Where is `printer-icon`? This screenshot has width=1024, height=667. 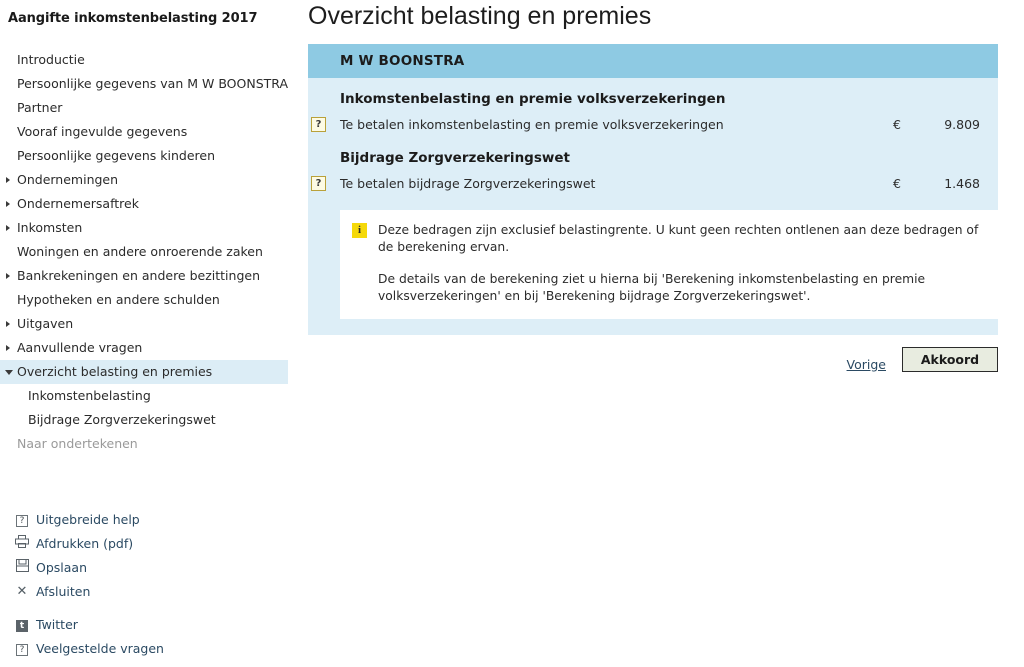
printer-icon is located at coordinates (22, 544).